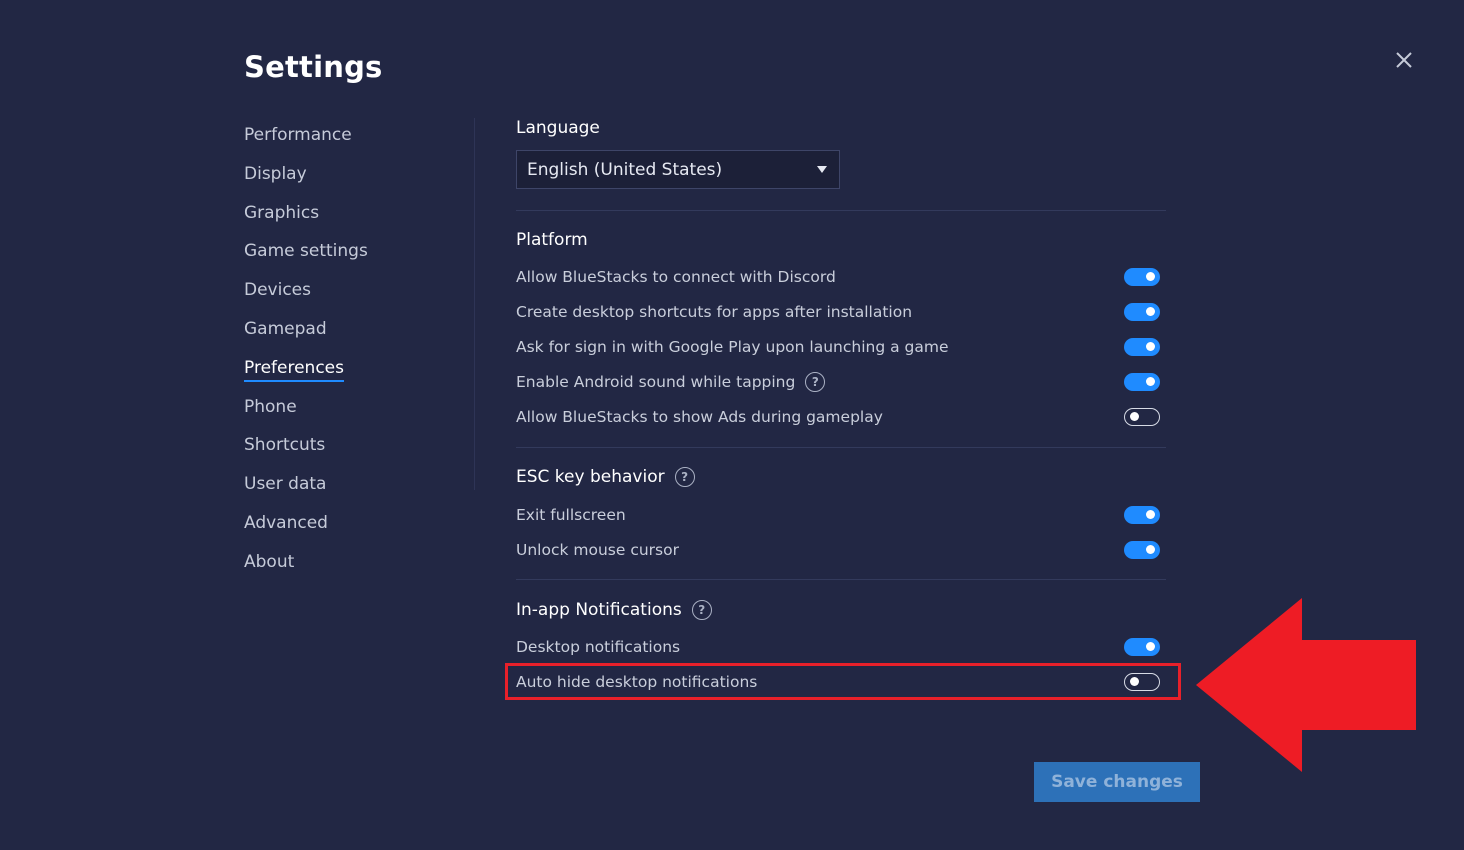 This screenshot has height=850, width=1464. I want to click on notifications-section-title: In-app Notifications ?, so click(614, 610).